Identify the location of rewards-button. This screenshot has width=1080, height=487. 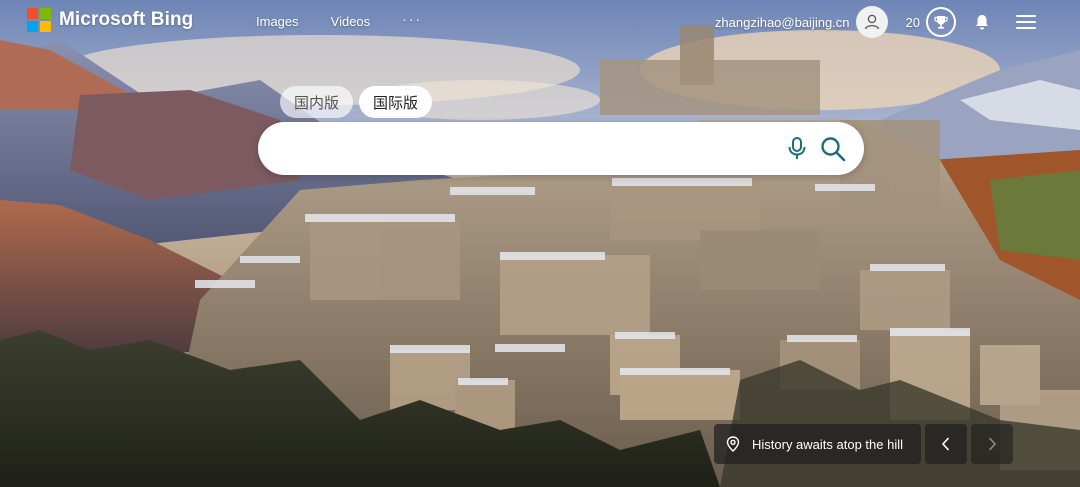
(941, 22).